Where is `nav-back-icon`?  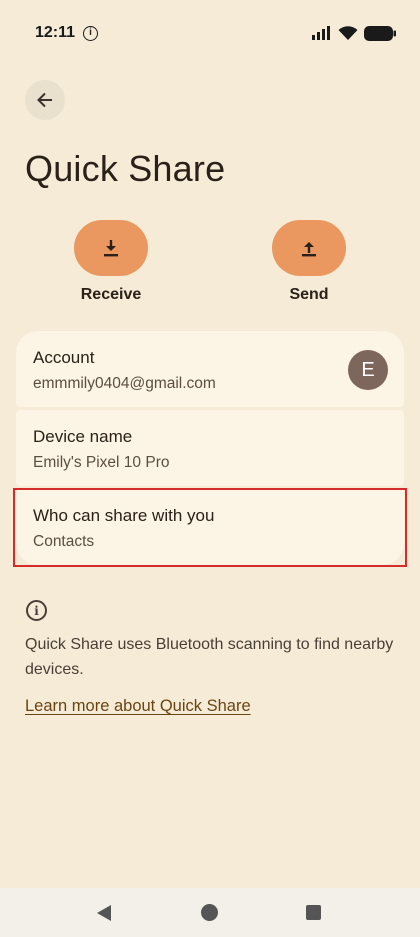 nav-back-icon is located at coordinates (104, 913).